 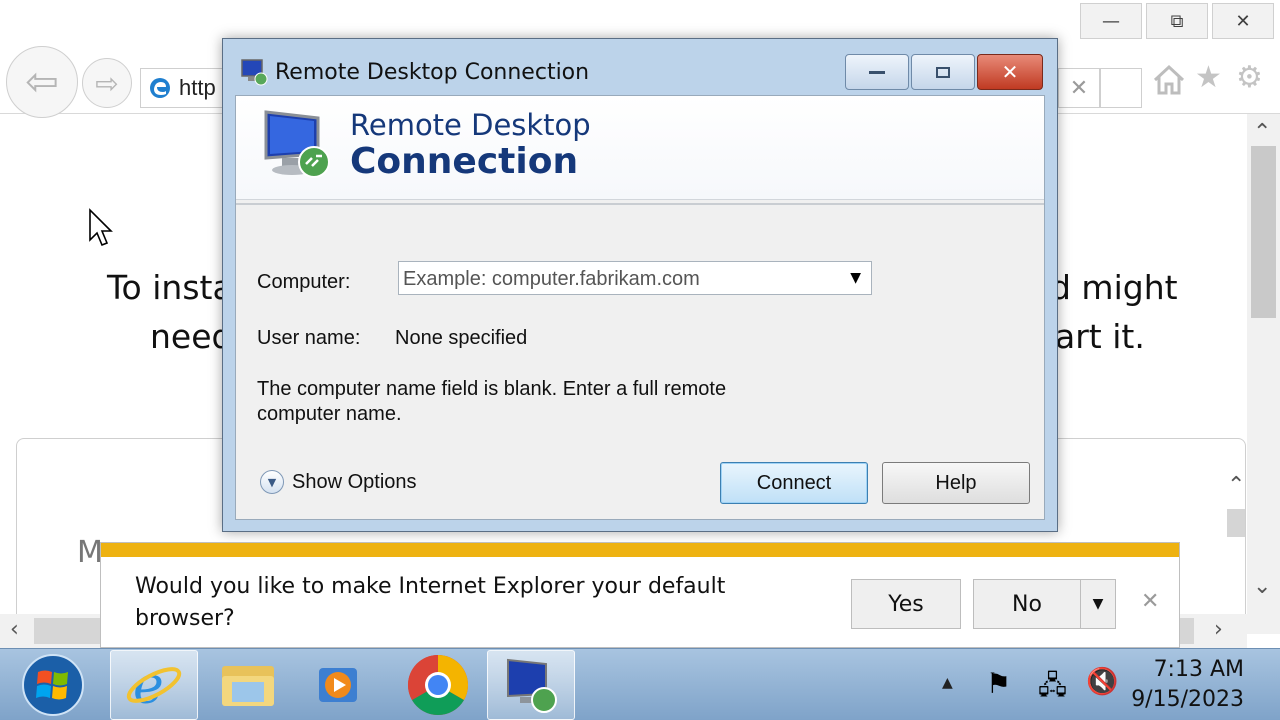 What do you see at coordinates (1218, 629) in the screenshot?
I see `scroll-right-icon: ›` at bounding box center [1218, 629].